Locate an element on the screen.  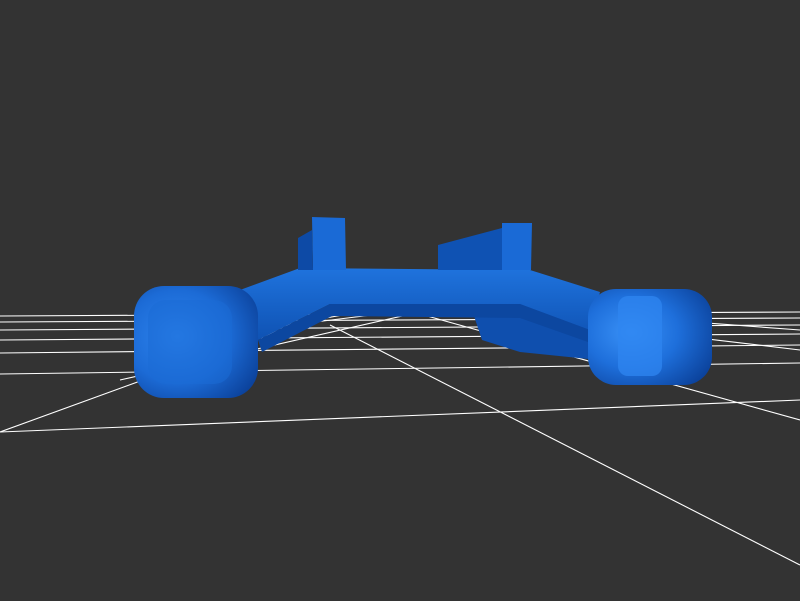
grid-line is located at coordinates (400, 416).